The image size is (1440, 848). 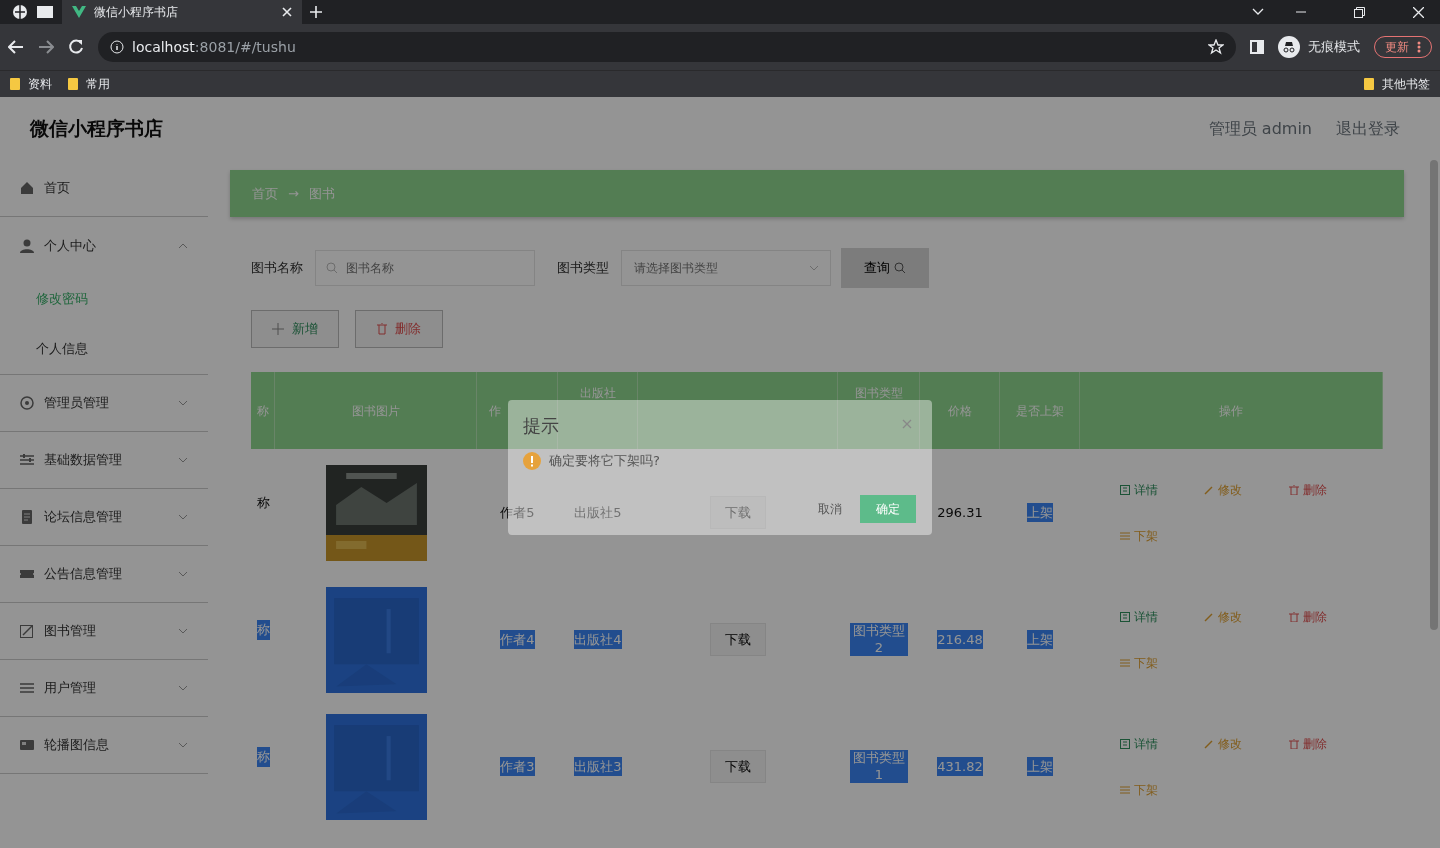 What do you see at coordinates (598, 639) in the screenshot?
I see `table-cell: 出版社4` at bounding box center [598, 639].